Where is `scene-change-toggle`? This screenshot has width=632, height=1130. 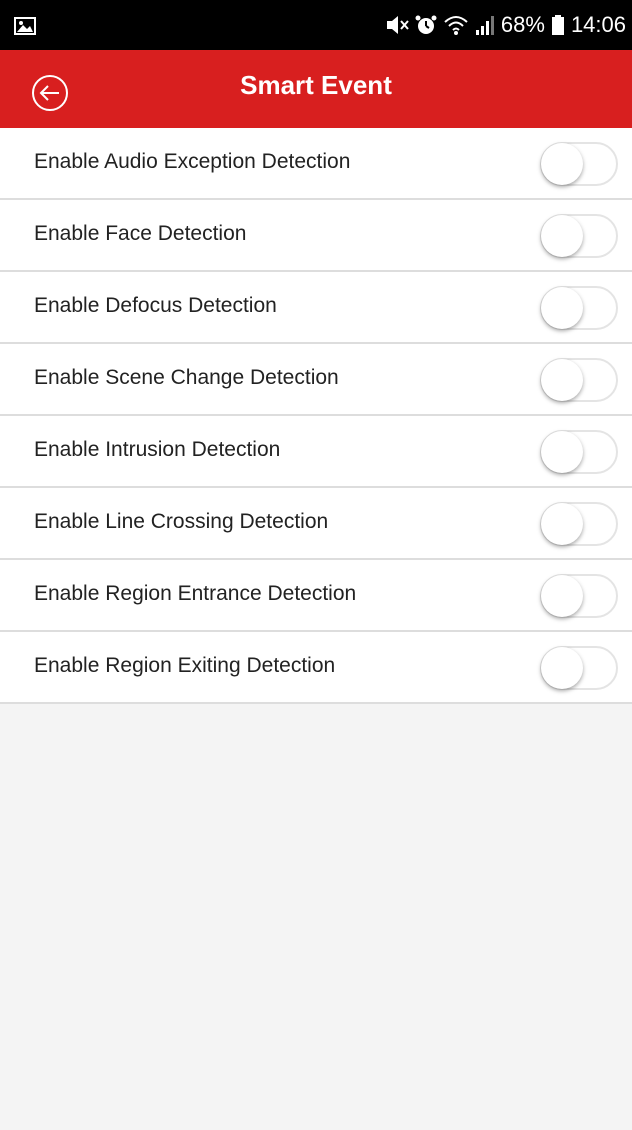 scene-change-toggle is located at coordinates (579, 380).